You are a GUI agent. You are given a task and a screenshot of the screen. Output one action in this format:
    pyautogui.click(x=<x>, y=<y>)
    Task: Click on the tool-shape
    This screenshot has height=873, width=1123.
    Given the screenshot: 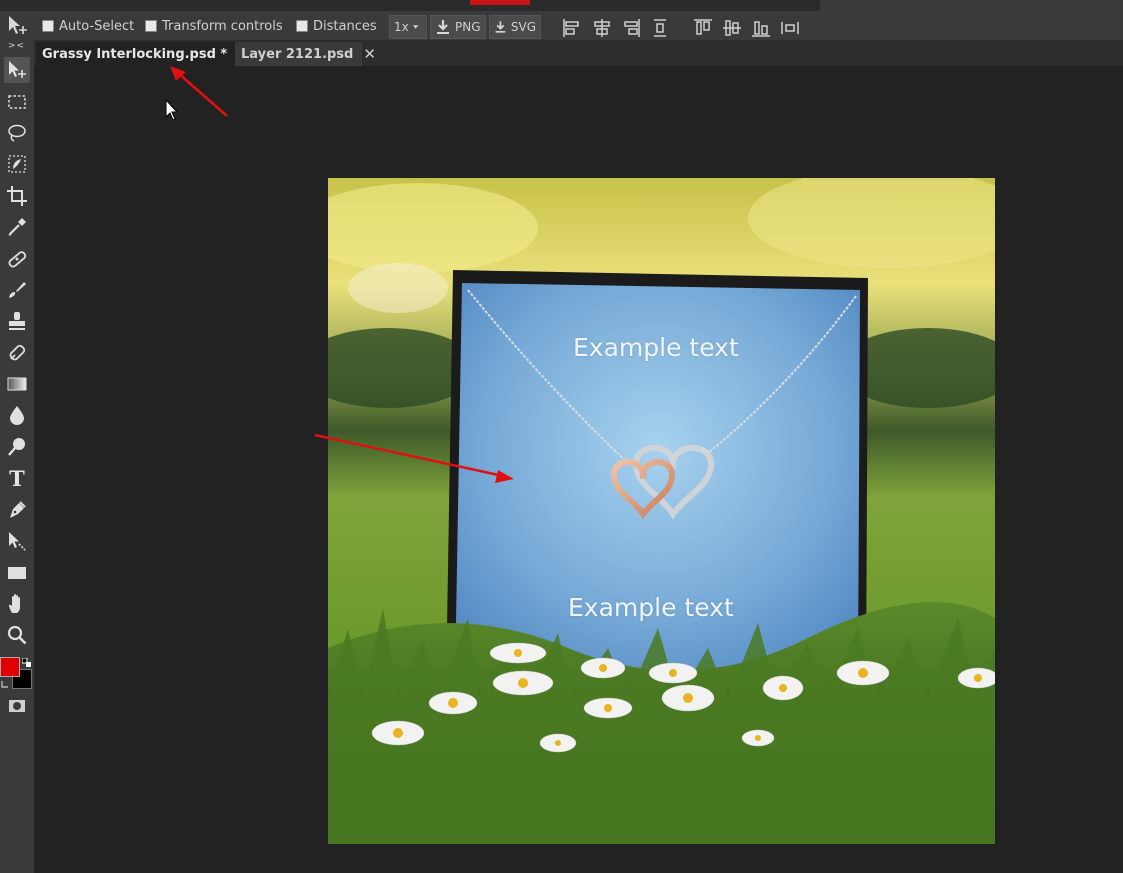 What is the action you would take?
    pyautogui.click(x=17, y=573)
    